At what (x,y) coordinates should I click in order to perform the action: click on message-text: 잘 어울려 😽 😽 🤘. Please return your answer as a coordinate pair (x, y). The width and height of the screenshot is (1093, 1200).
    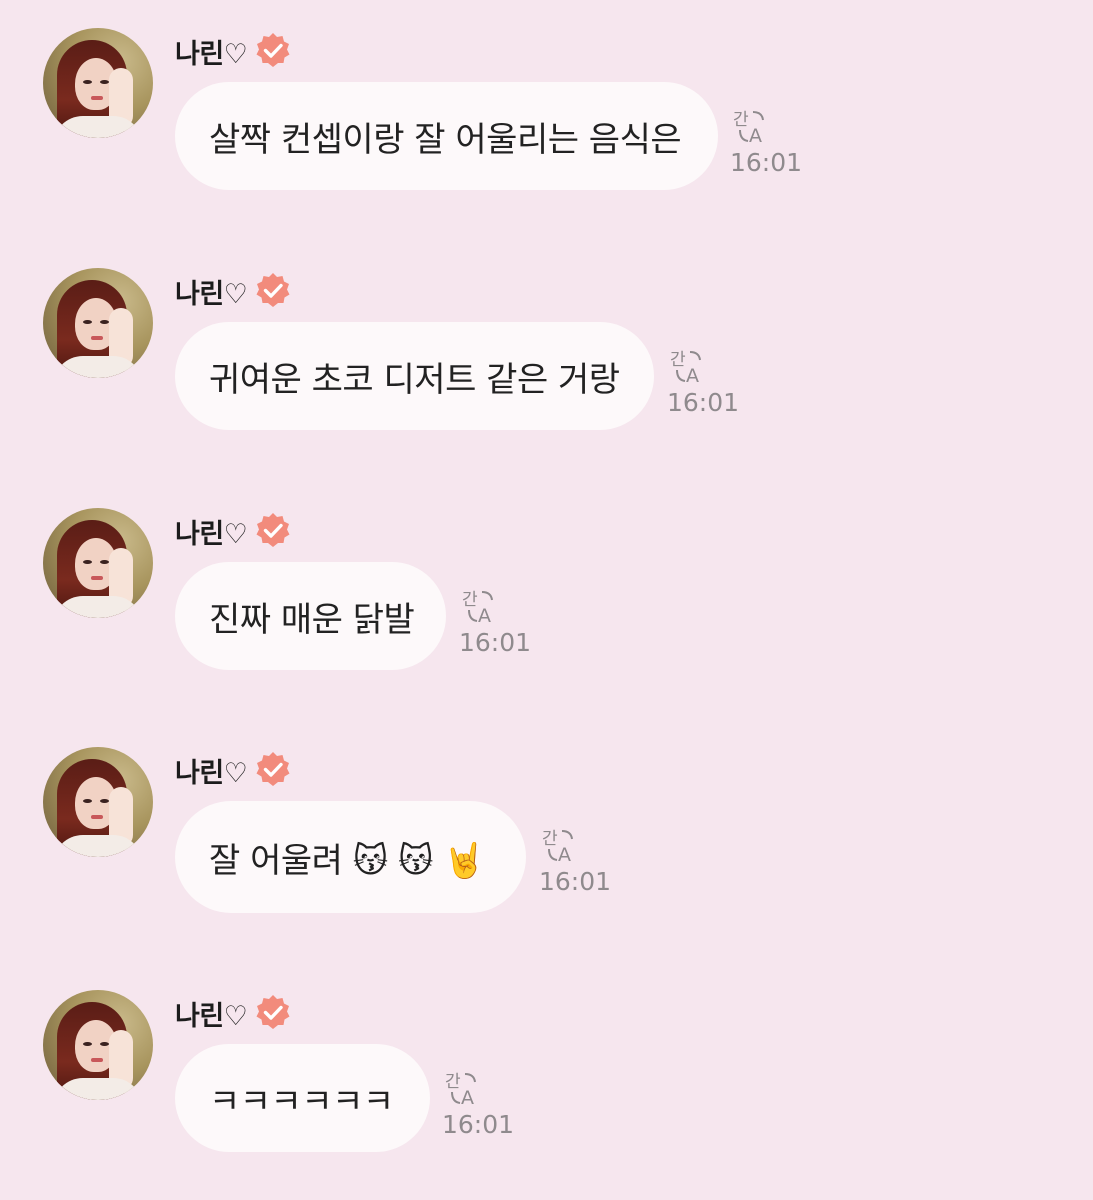
    Looking at the image, I should click on (347, 860).